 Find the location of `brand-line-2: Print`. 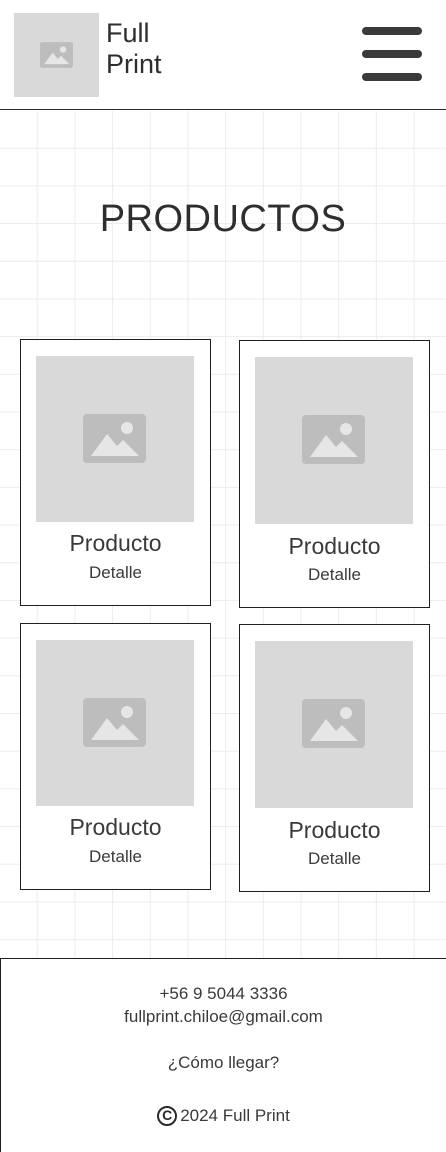

brand-line-2: Print is located at coordinates (134, 64).